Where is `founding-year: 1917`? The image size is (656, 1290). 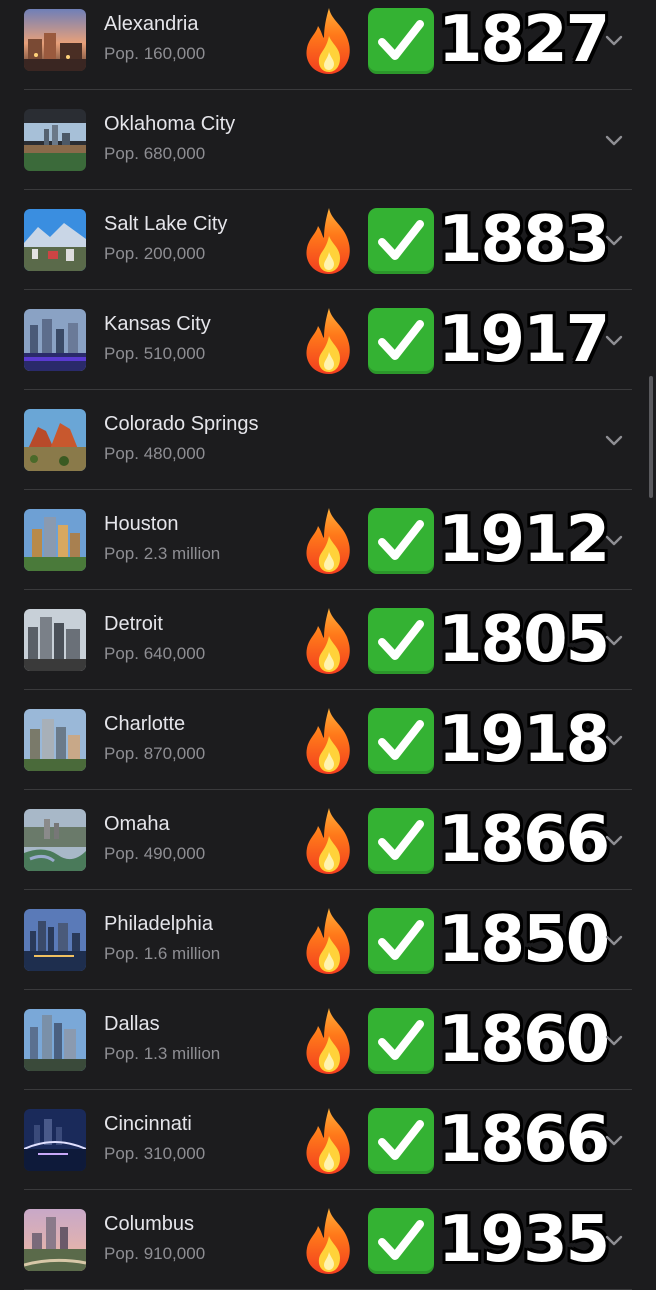 founding-year: 1917 is located at coordinates (523, 340).